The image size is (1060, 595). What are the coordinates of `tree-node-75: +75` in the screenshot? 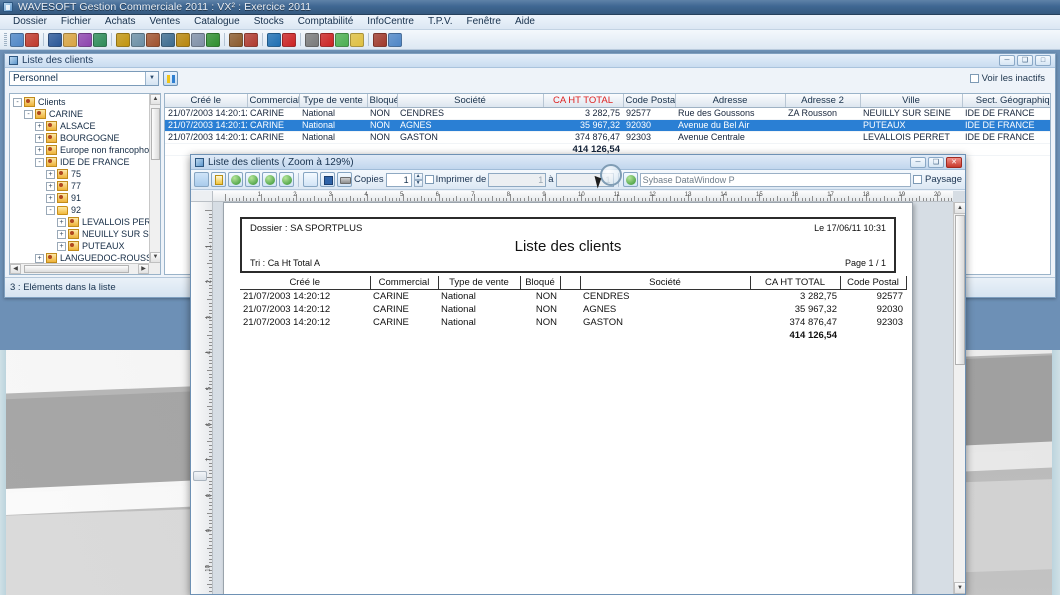 It's located at (81, 174).